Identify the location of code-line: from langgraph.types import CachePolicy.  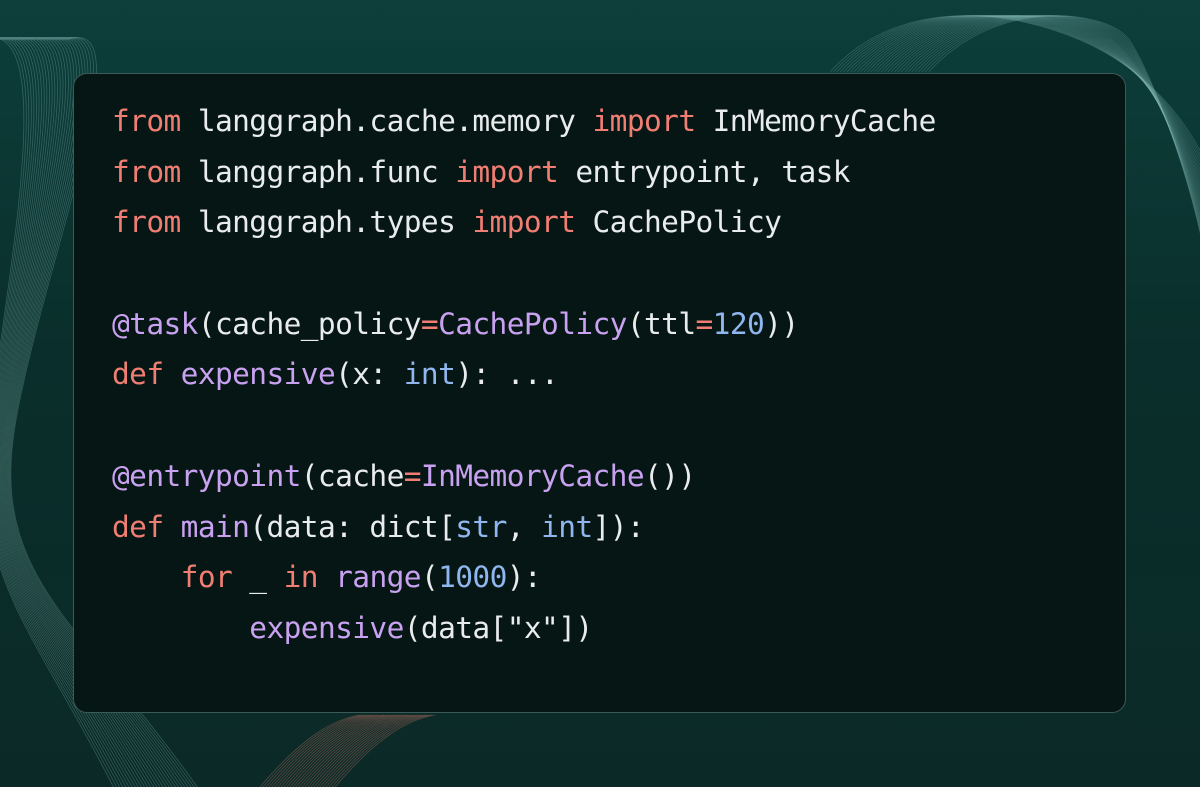
(618, 222).